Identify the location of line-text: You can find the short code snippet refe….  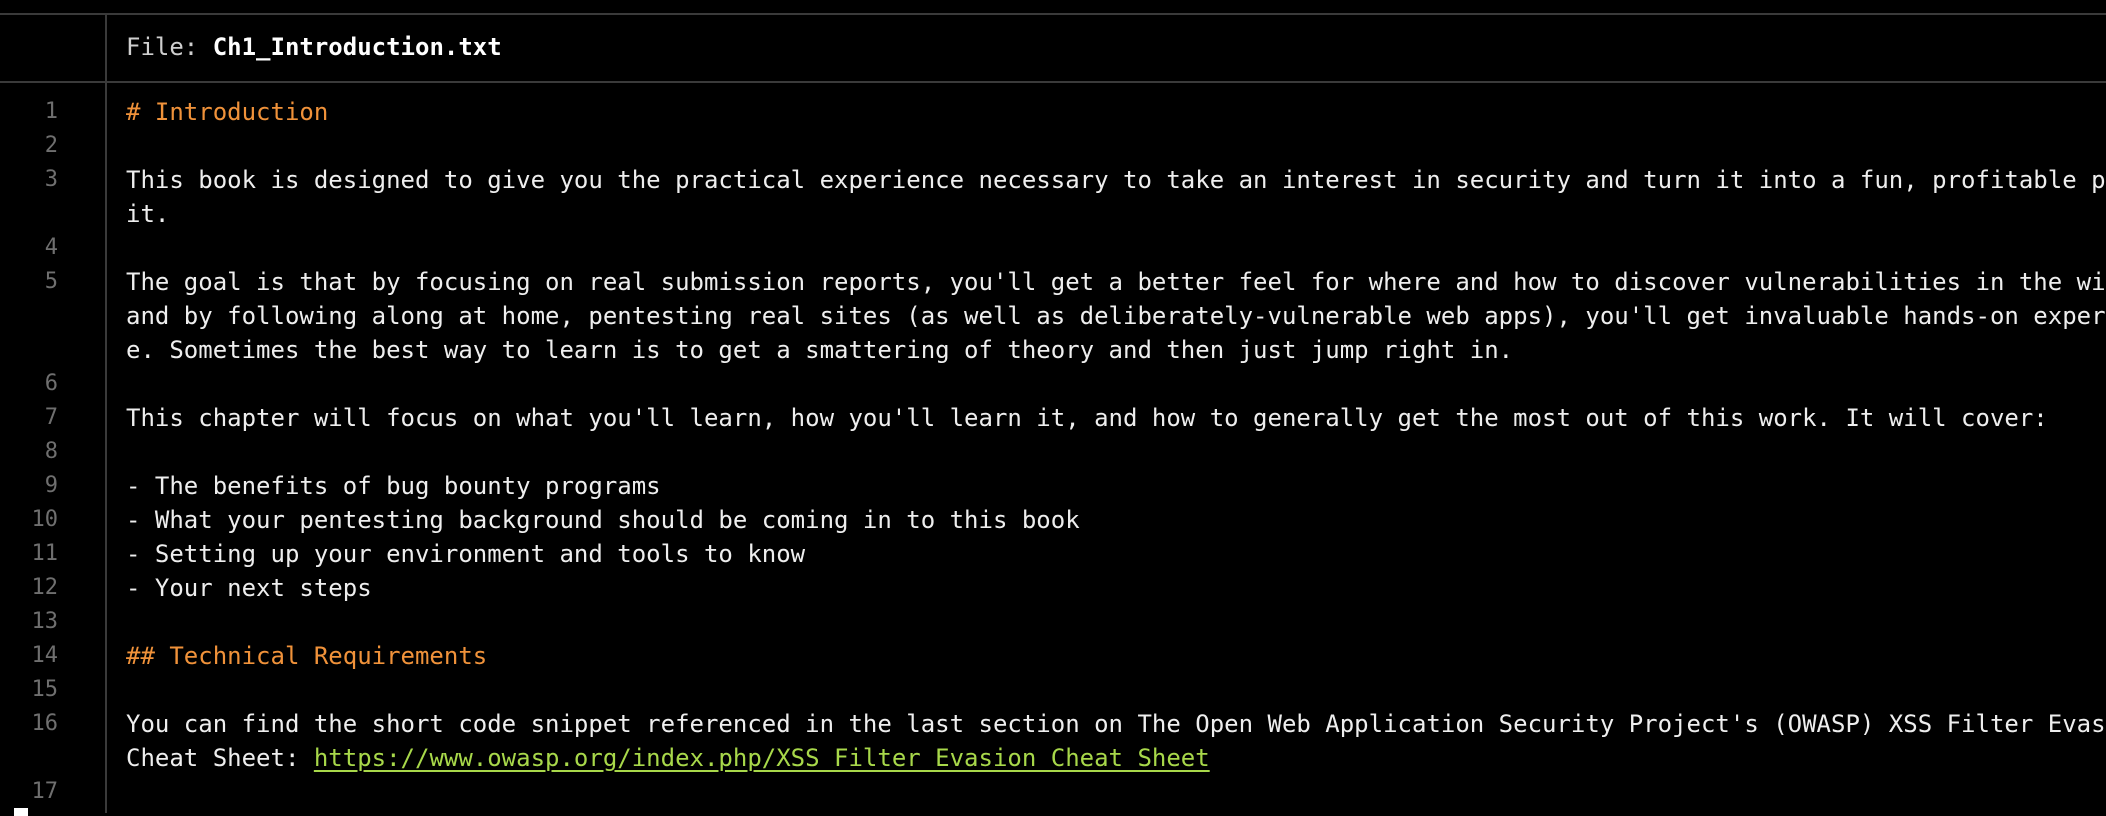
(1116, 724).